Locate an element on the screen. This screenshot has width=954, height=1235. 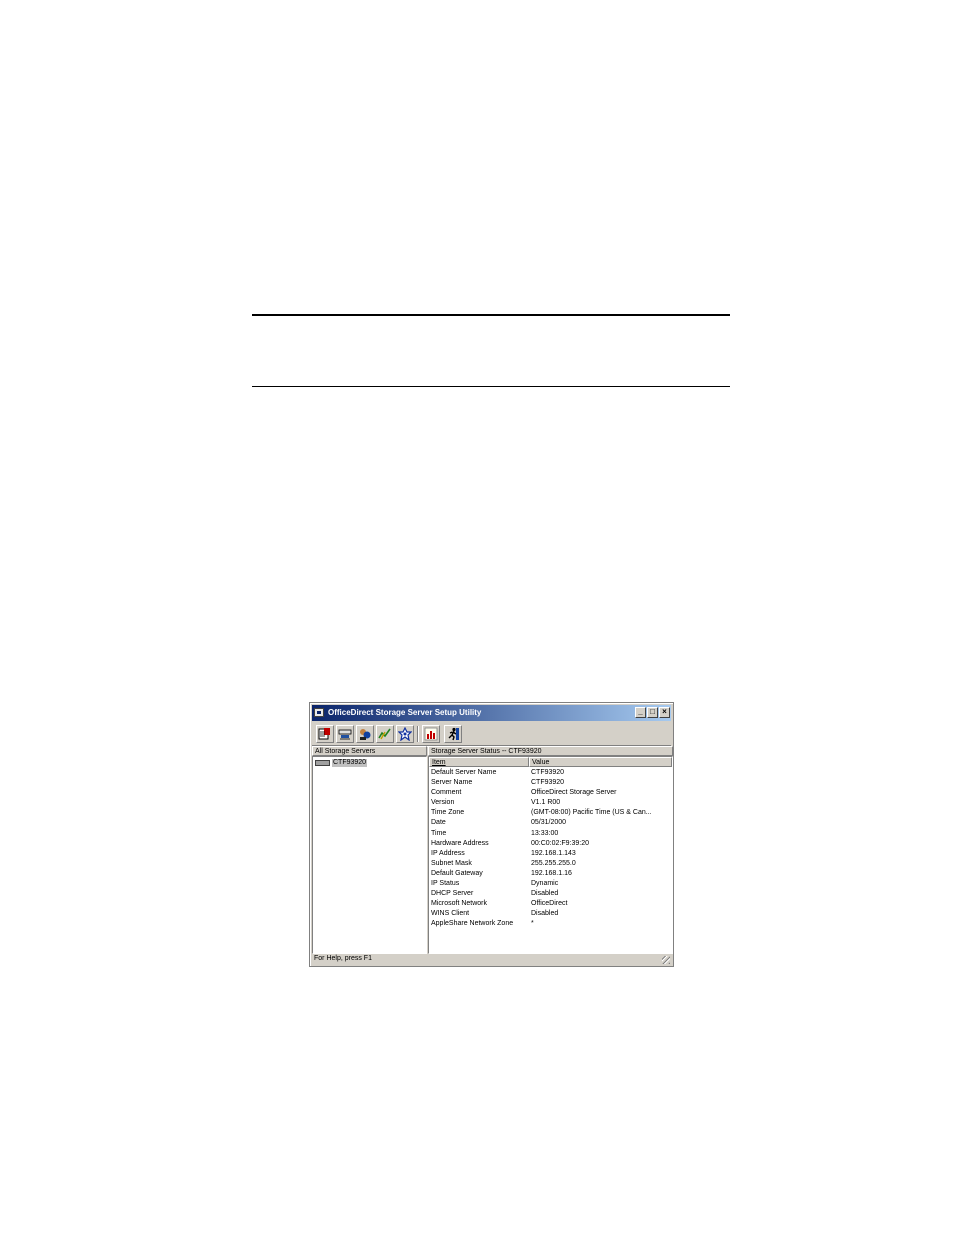
table-row: Hardware Address 00:C0:02:F9:39:20 is located at coordinates (550, 844).